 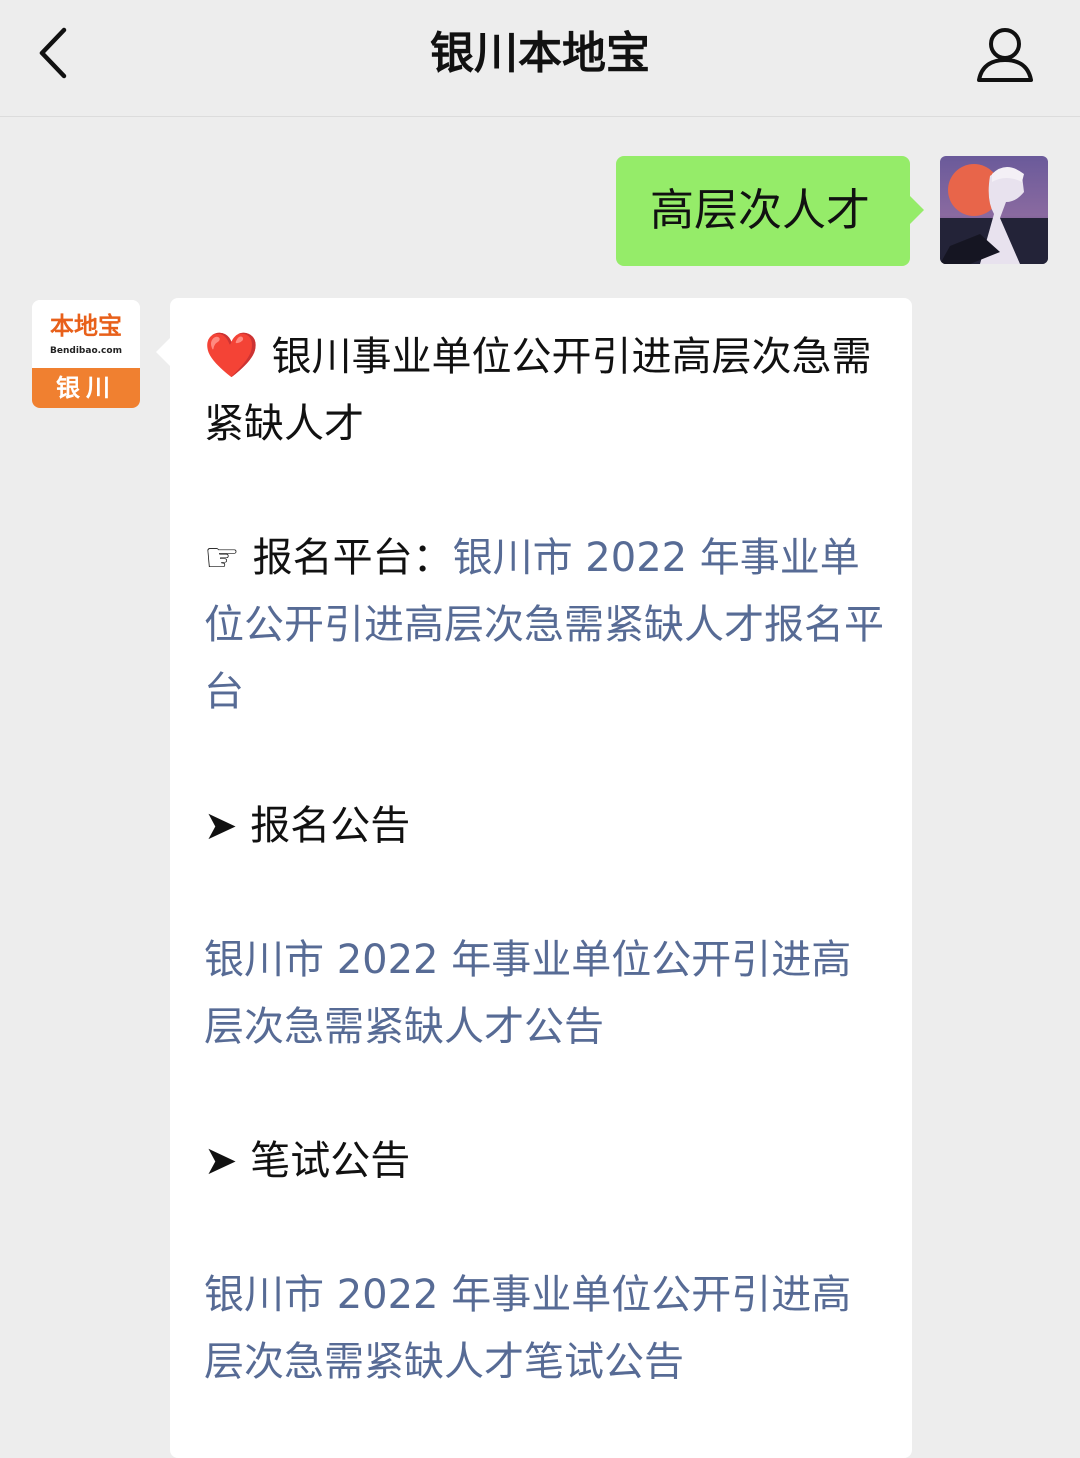 I want to click on bot-logo-domain: Bendibao.com, so click(x=86, y=351).